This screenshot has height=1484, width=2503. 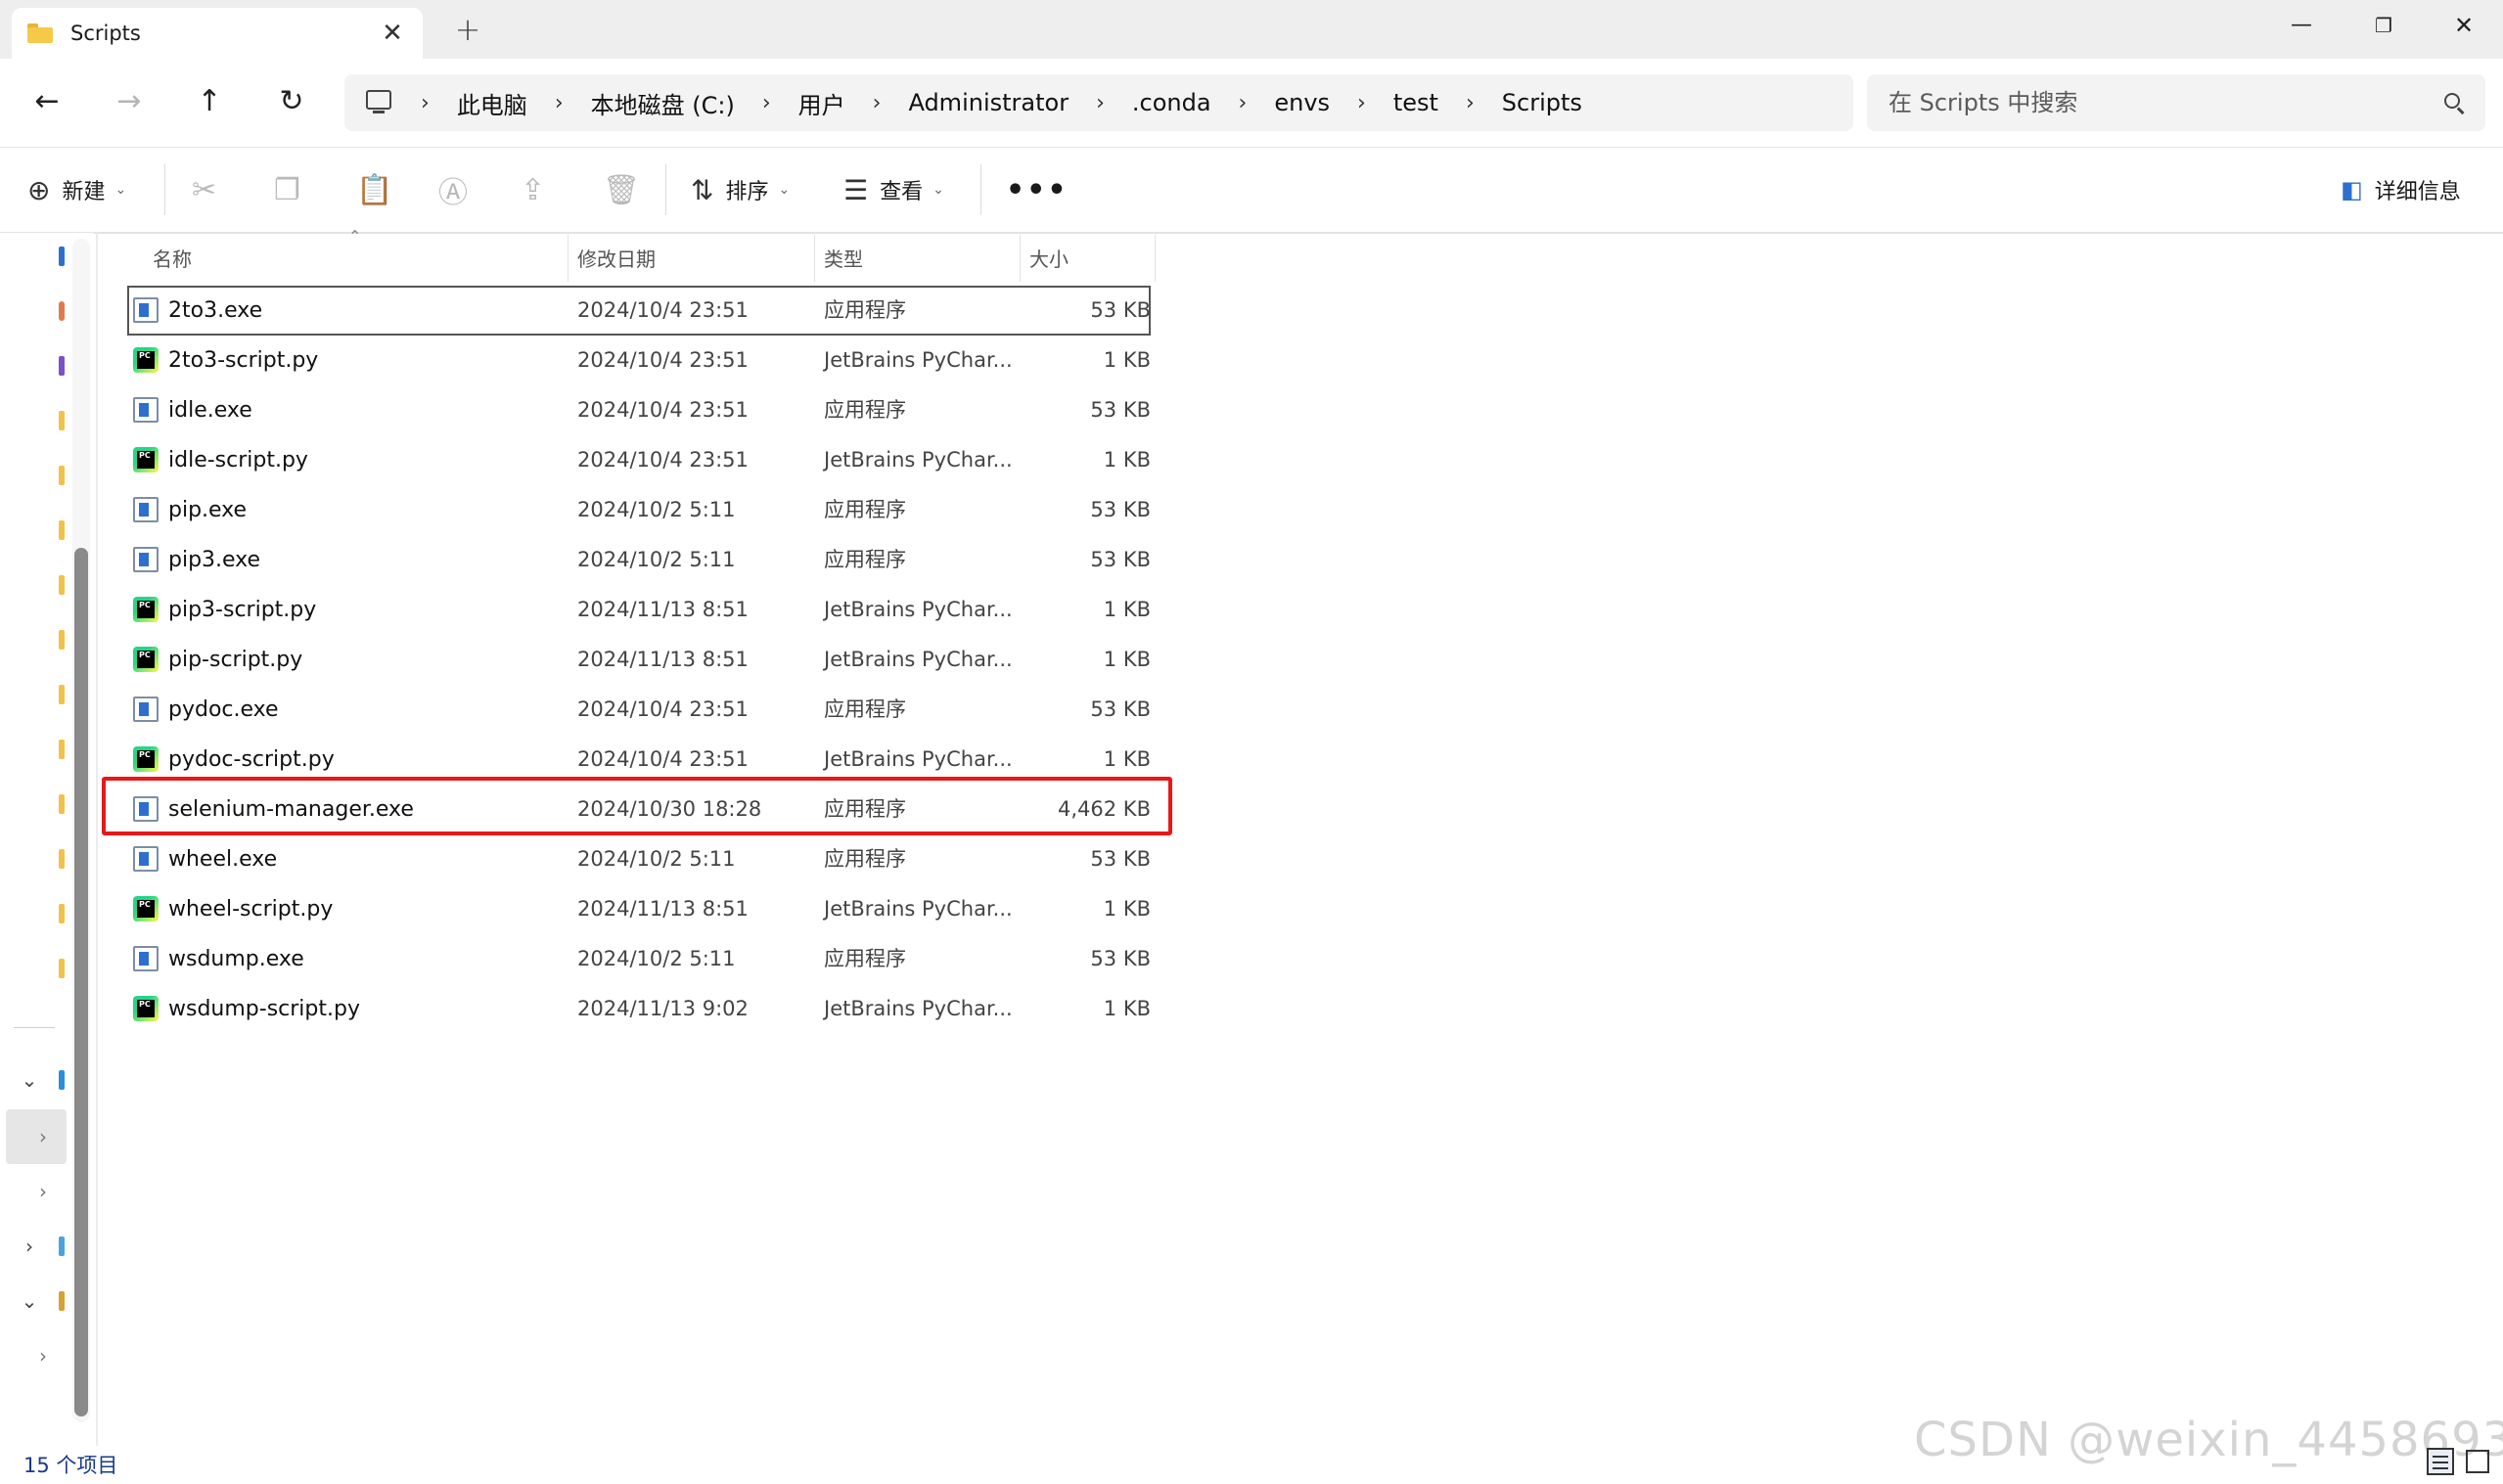 I want to click on breadcrumb-local-disk: 本地磁盘 (C:), so click(x=663, y=103).